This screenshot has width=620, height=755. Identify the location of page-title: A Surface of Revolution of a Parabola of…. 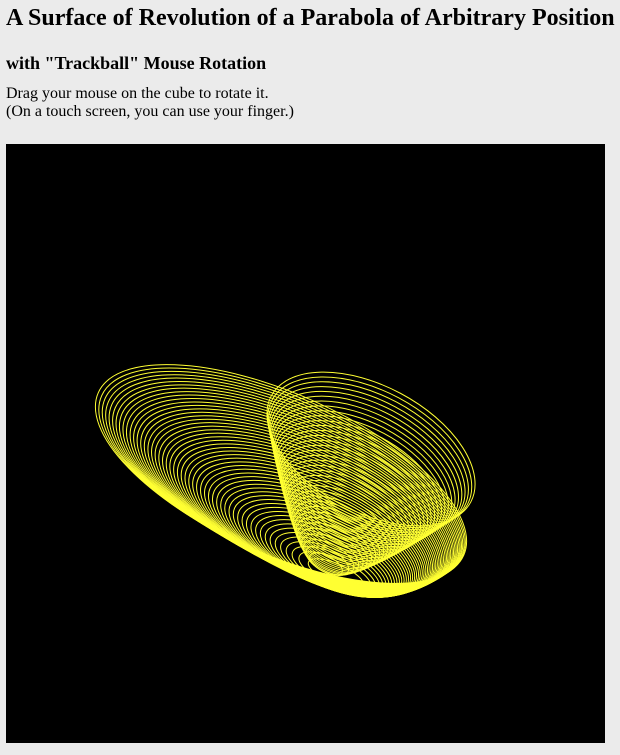
(310, 18).